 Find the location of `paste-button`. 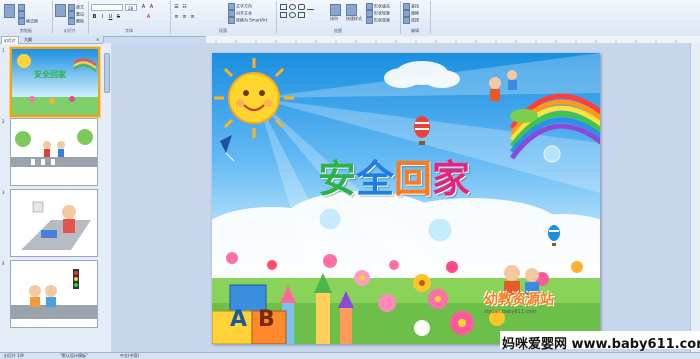

paste-button is located at coordinates (10, 11).